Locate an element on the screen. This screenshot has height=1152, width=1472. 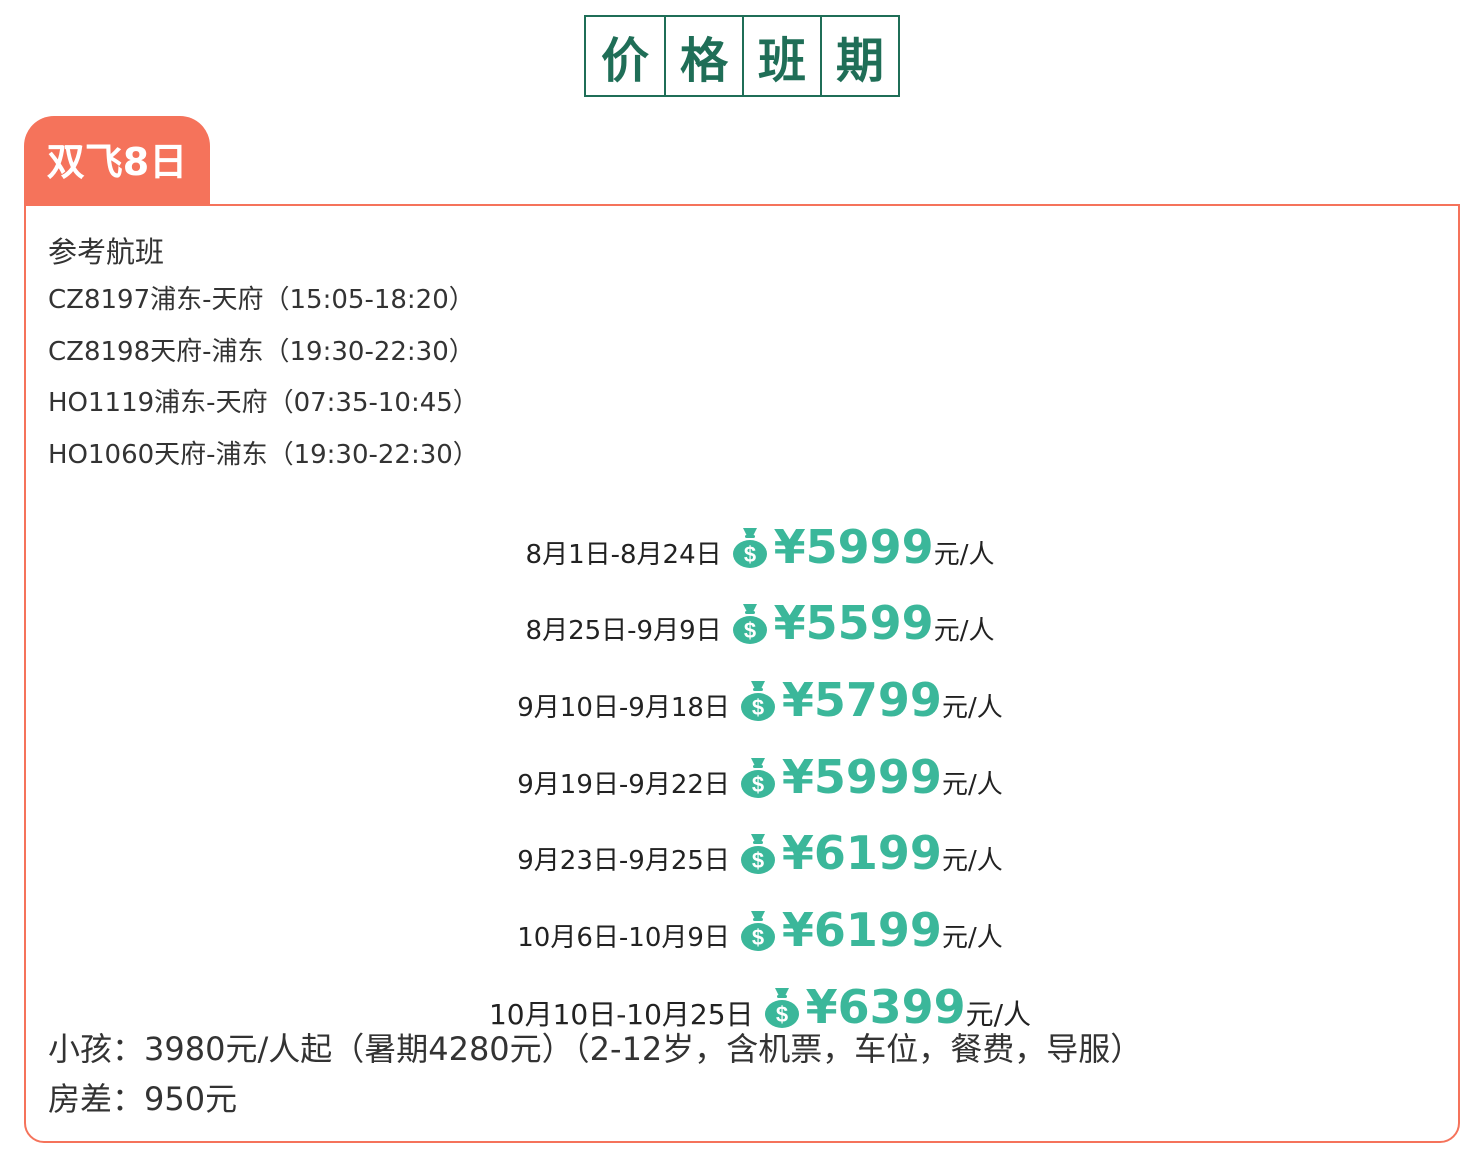
flight-item: HO1119浦东-天府（07:35-10:45） is located at coordinates (263, 403).